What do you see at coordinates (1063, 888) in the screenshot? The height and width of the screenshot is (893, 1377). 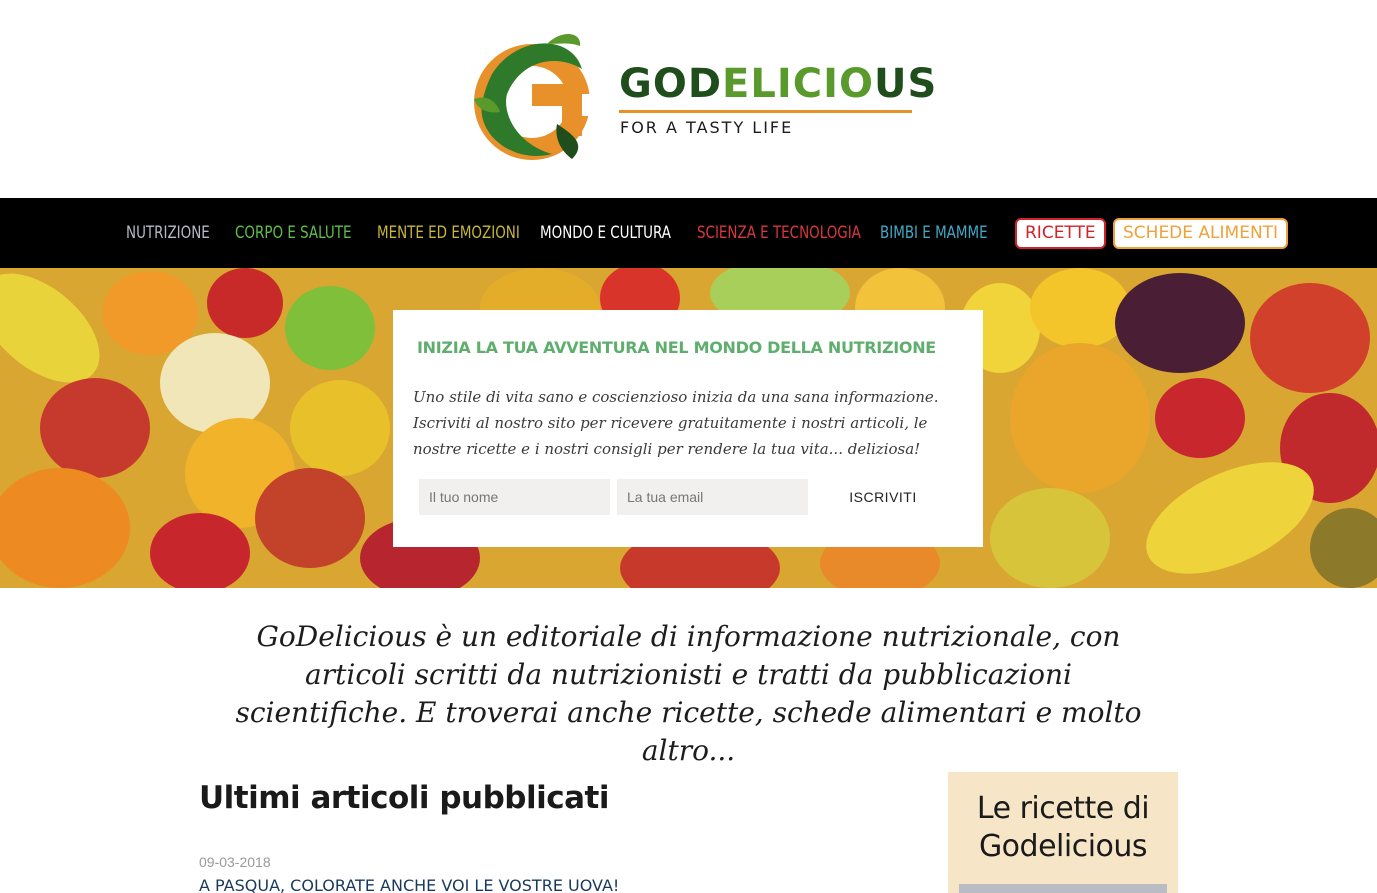 I see `recipe-thumbnail-image` at bounding box center [1063, 888].